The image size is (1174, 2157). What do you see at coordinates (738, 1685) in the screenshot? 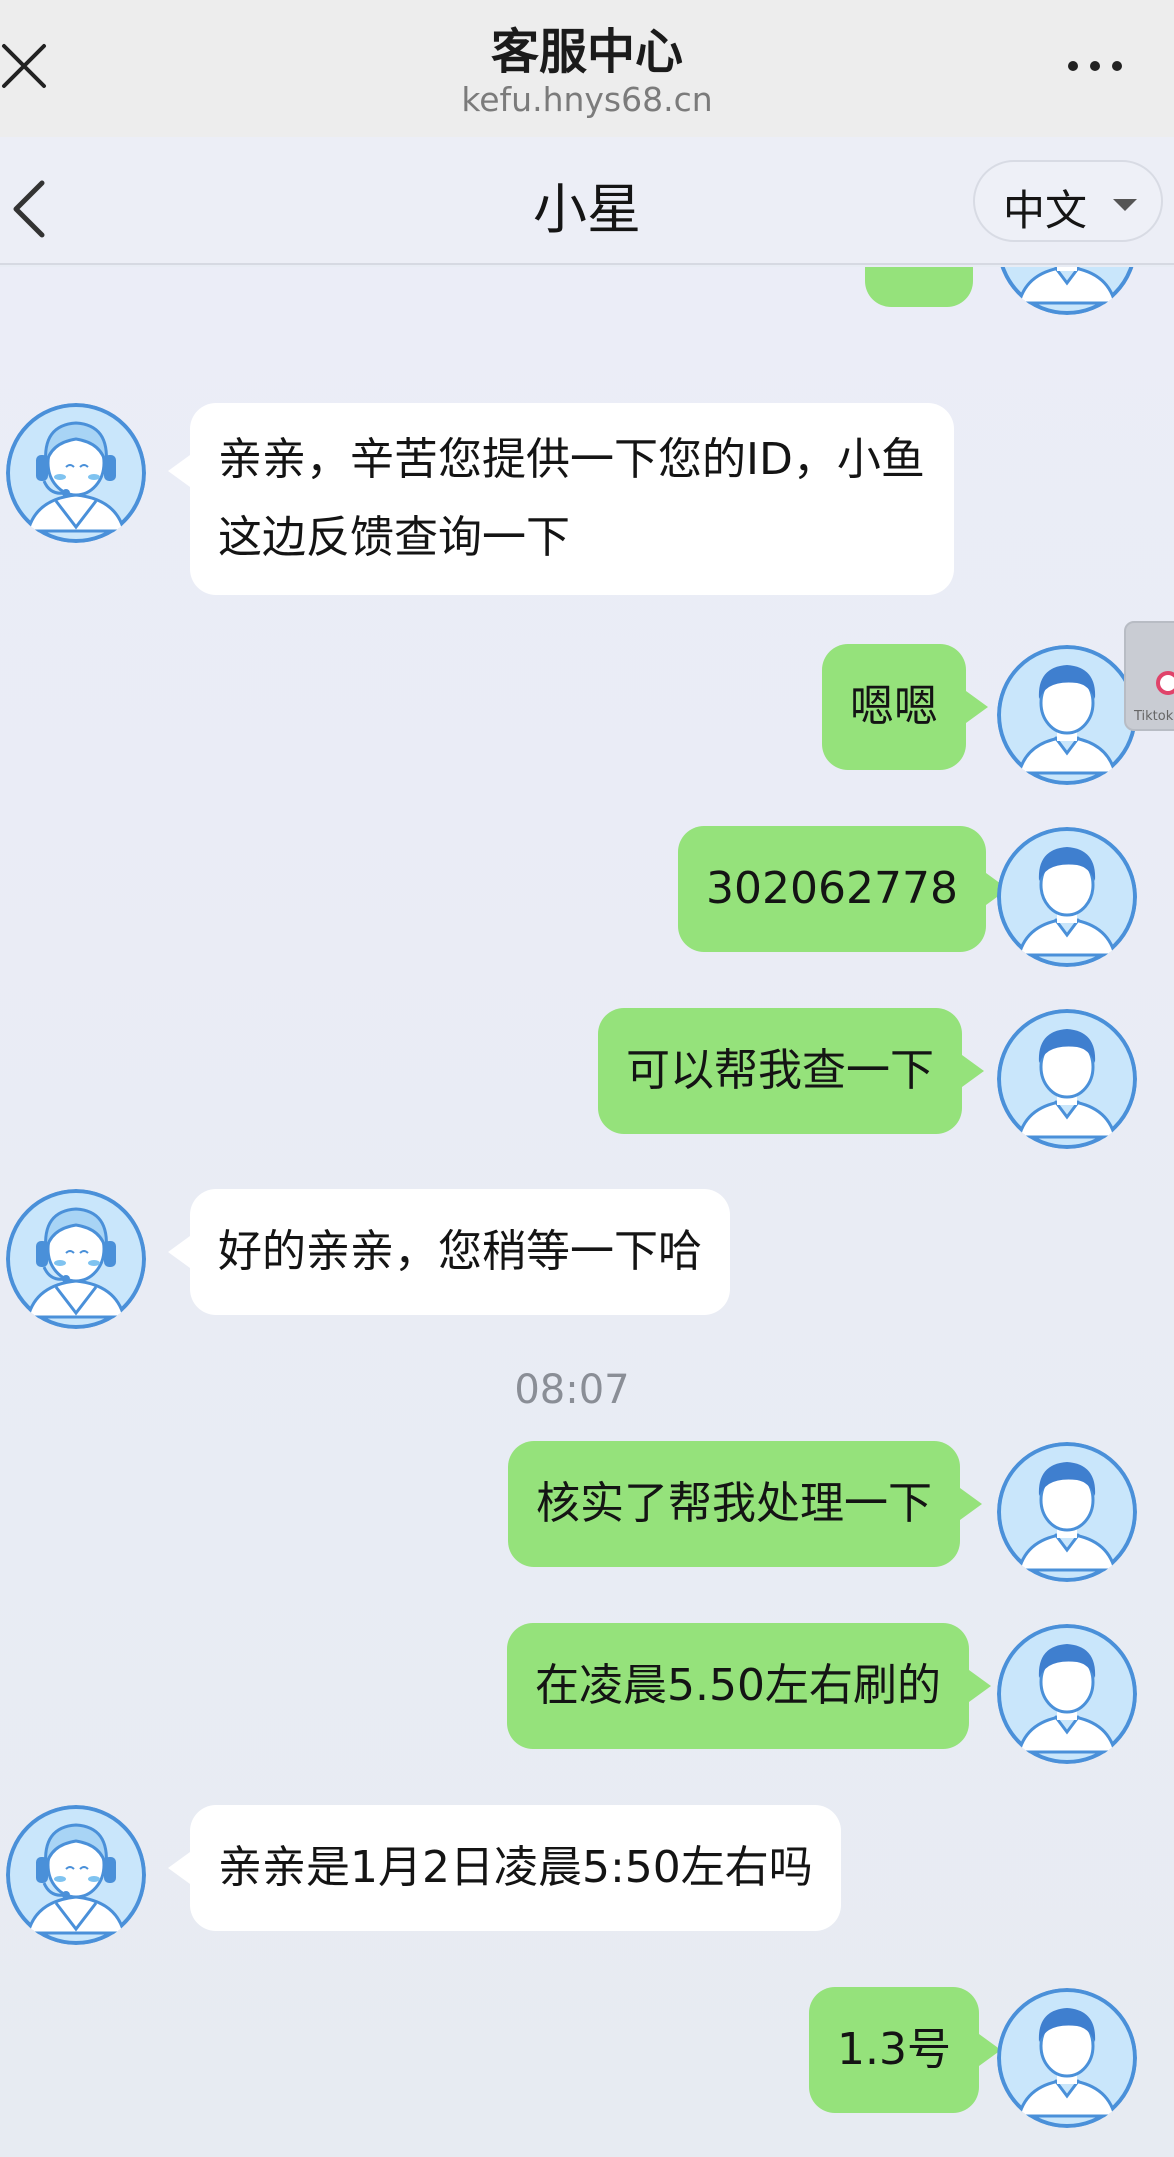
I see `message-text: 在凌晨5.50左右刷的` at bounding box center [738, 1685].